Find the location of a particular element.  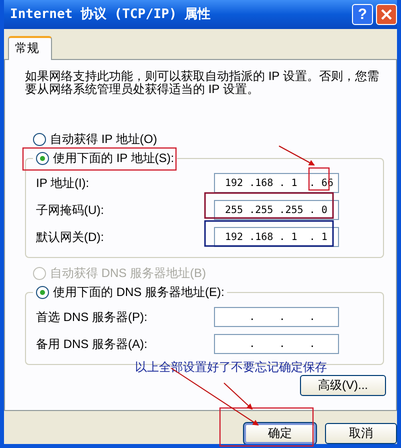

field-label: 首选 DNS 服务器(P): is located at coordinates (92, 317).